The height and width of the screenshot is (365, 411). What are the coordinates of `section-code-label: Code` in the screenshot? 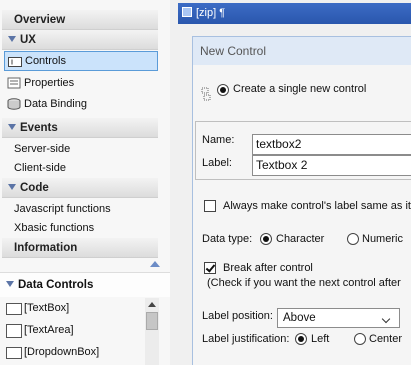 It's located at (34, 188).